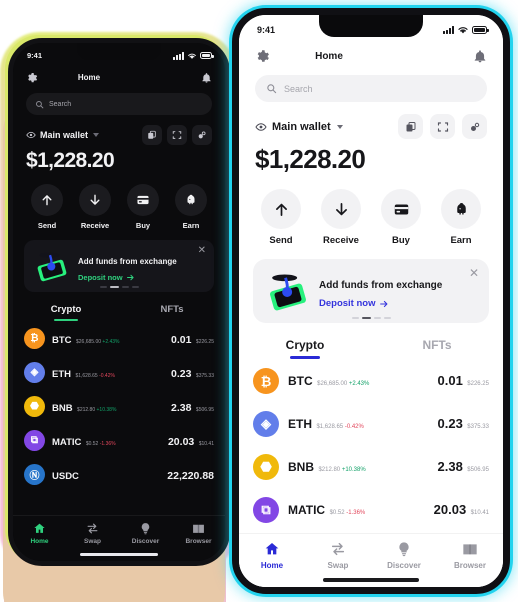 The image size is (518, 602). I want to click on promo-title: Add funds from exchange, so click(381, 285).